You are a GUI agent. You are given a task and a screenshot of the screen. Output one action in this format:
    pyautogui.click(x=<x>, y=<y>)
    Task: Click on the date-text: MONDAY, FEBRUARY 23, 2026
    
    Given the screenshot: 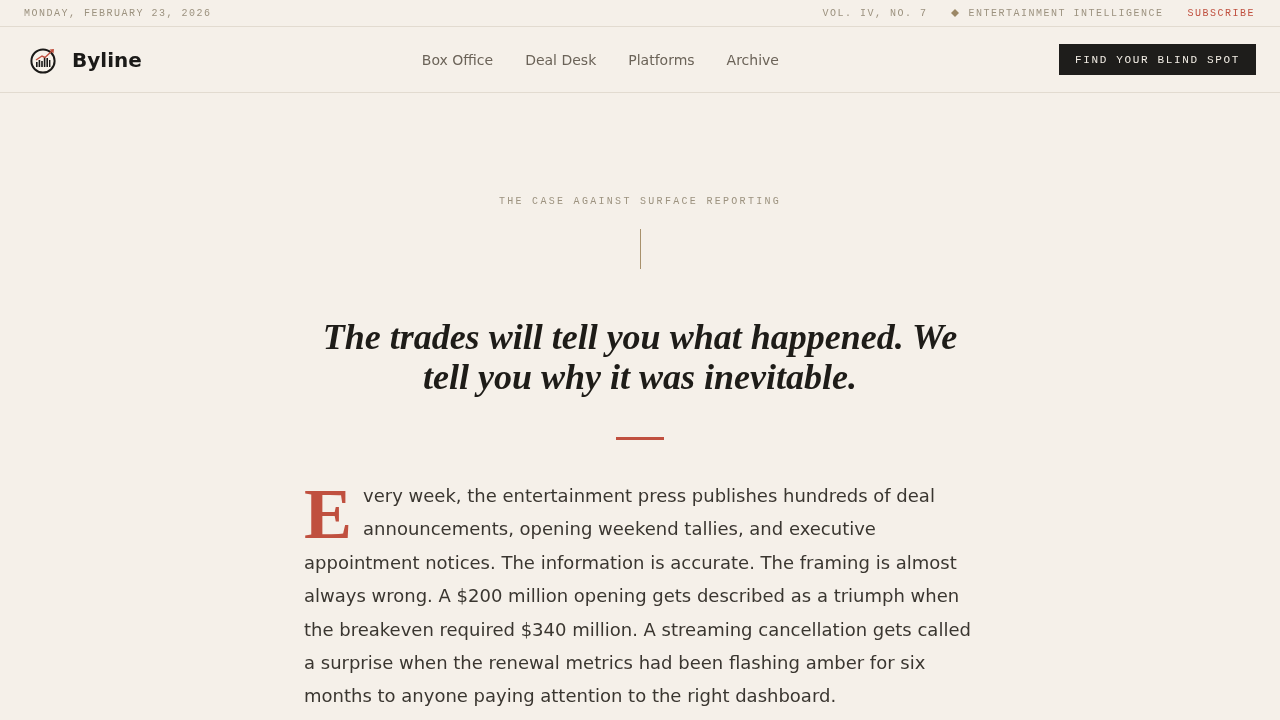 What is the action you would take?
    pyautogui.click(x=118, y=13)
    